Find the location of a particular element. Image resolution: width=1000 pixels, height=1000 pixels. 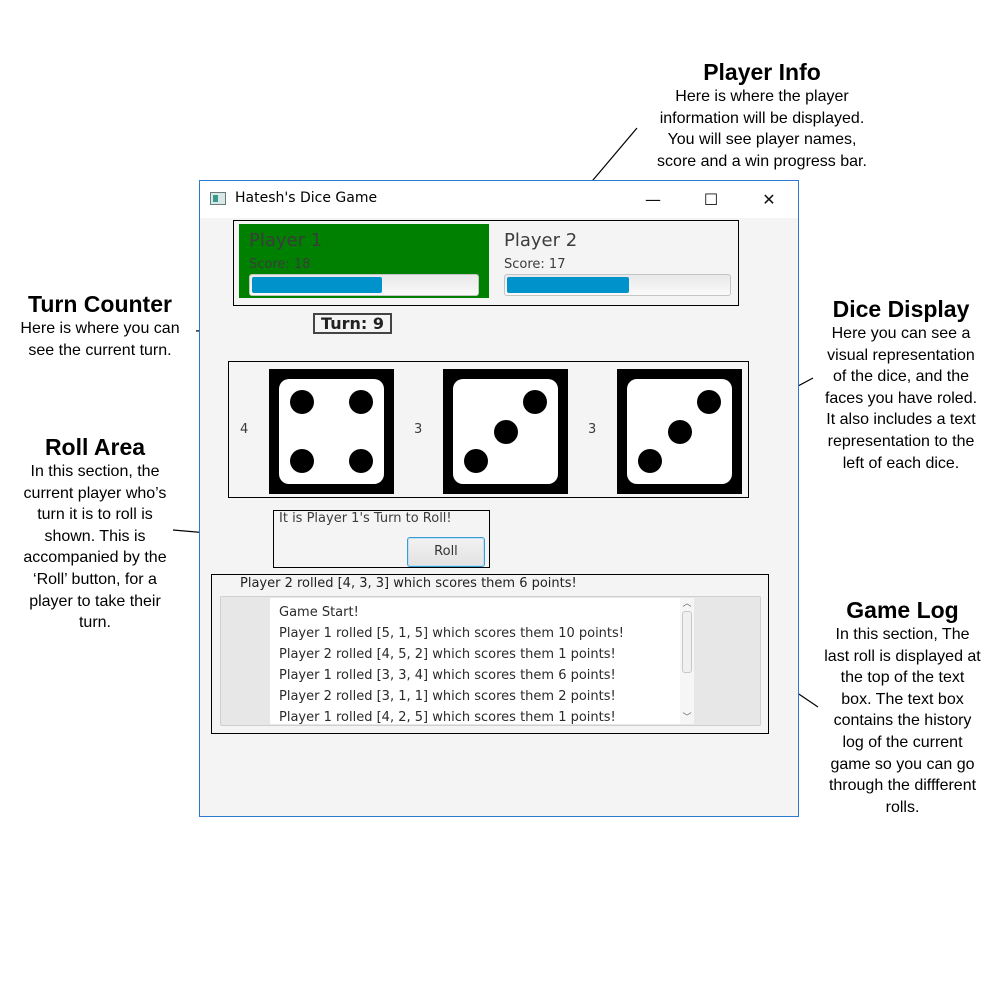

annotation-line: last roll is displayed at is located at coordinates (902, 656).